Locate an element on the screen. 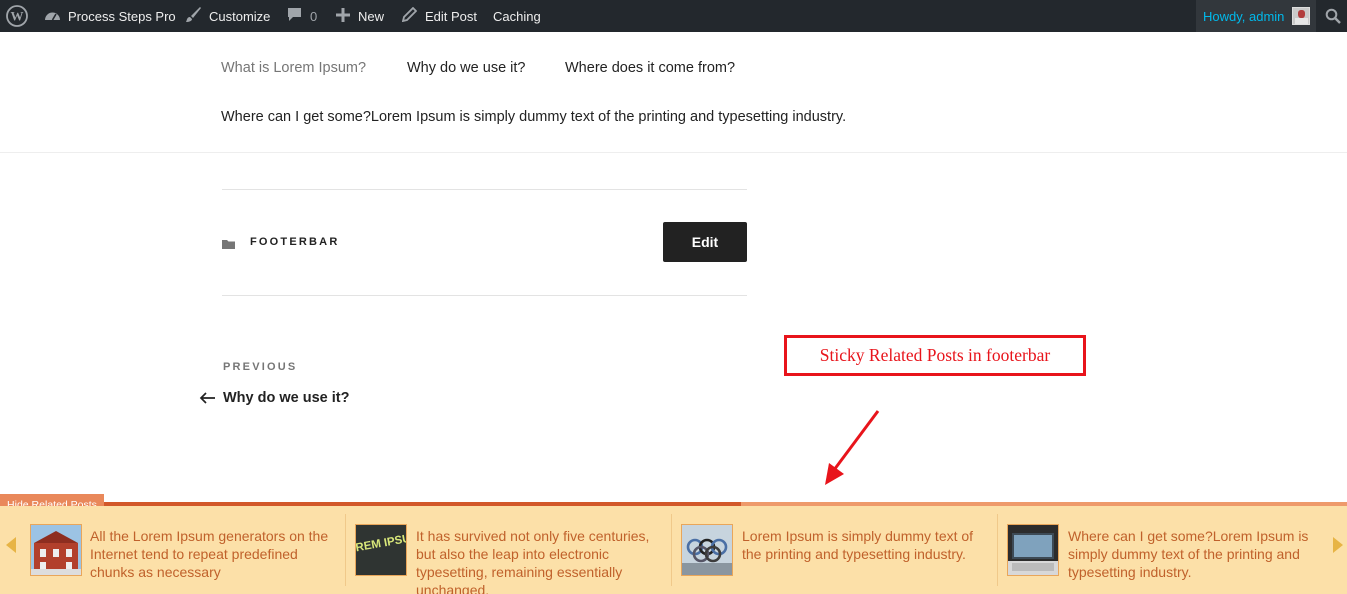 The width and height of the screenshot is (1347, 594). comments-count: 0 is located at coordinates (314, 16).